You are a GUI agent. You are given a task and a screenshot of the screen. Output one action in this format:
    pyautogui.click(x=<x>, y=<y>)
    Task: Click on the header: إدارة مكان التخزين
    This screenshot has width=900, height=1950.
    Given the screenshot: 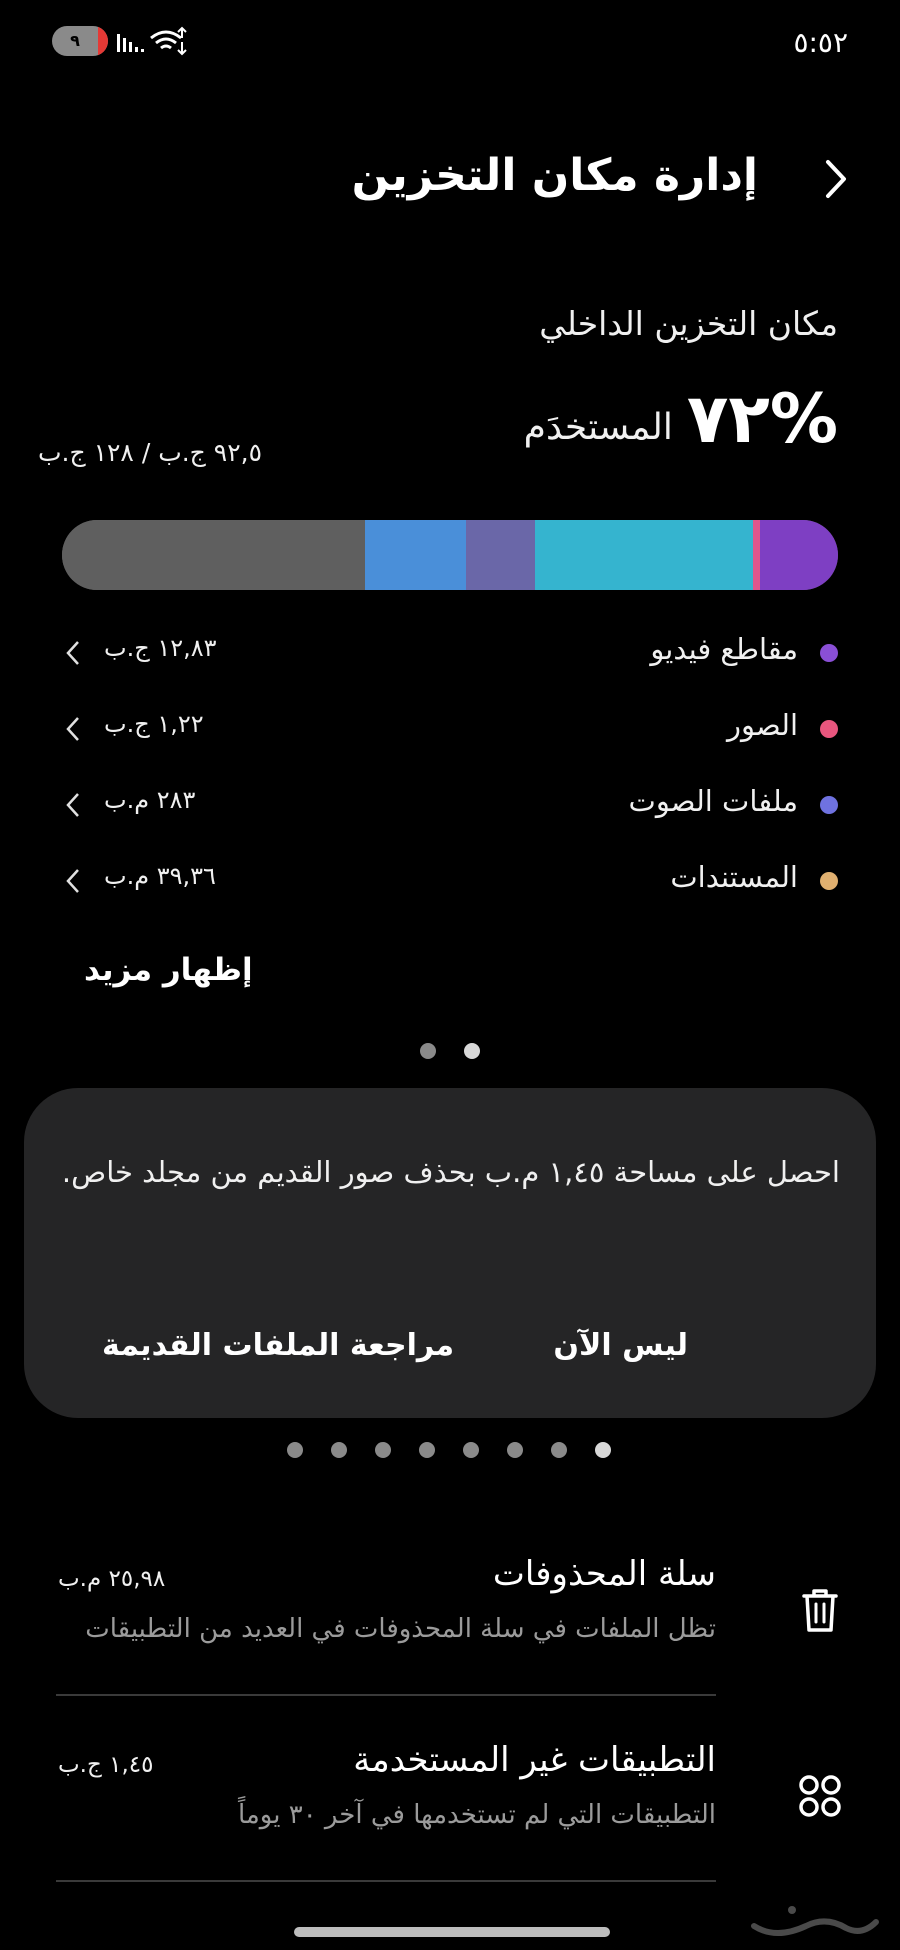 What is the action you would take?
    pyautogui.click(x=450, y=180)
    